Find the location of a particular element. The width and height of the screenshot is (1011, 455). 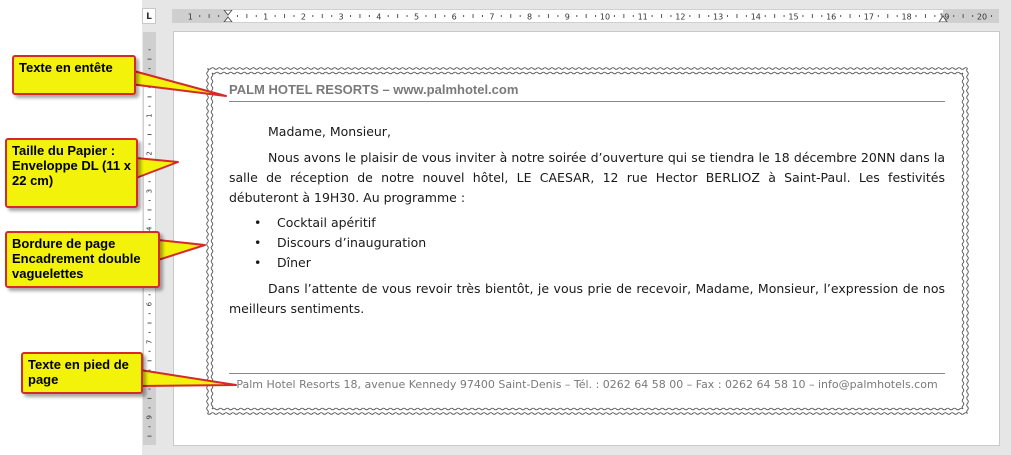

callout-header-text: Texte en entête is located at coordinates (74, 75).